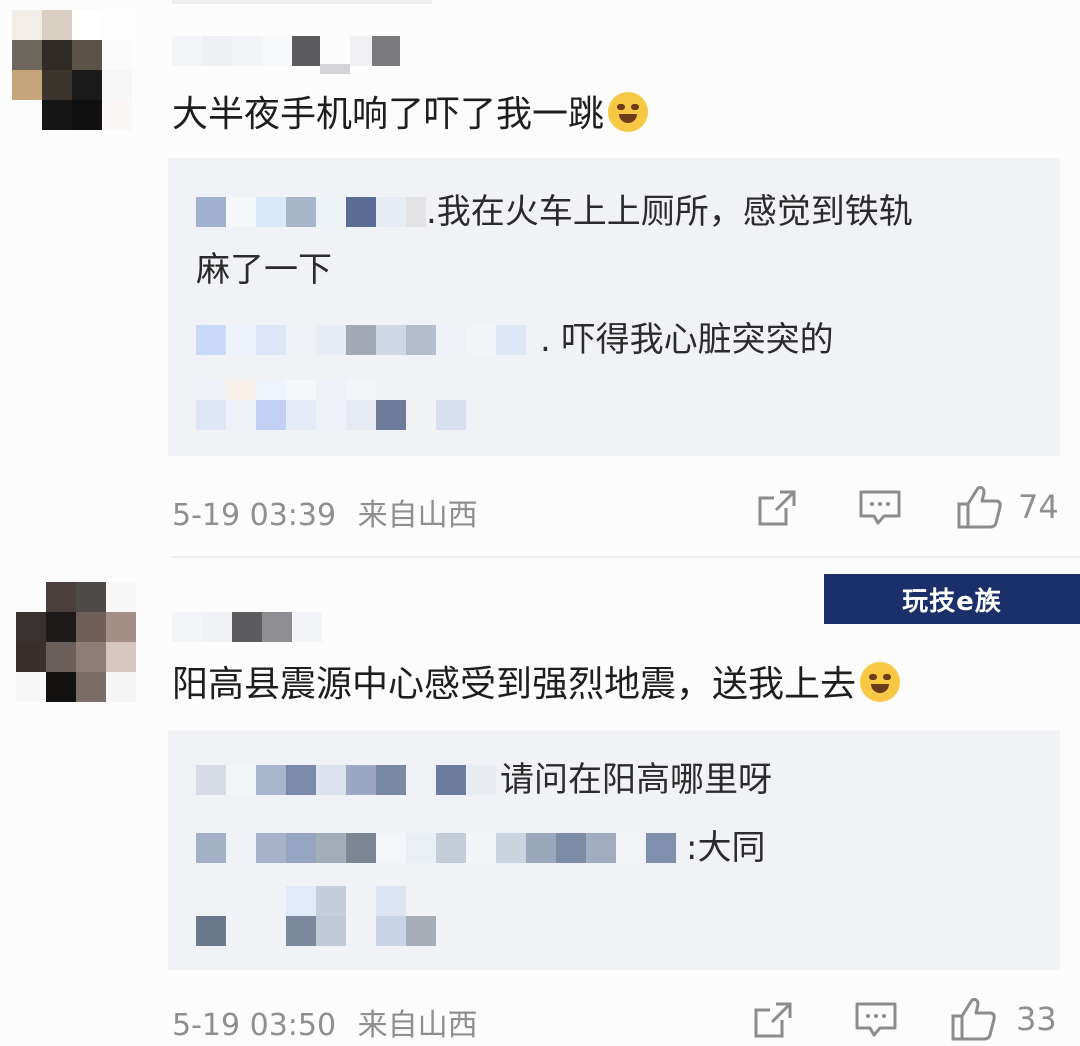 The image size is (1080, 1046). What do you see at coordinates (254, 1025) in the screenshot?
I see `timestamp: 5-19 03:50` at bounding box center [254, 1025].